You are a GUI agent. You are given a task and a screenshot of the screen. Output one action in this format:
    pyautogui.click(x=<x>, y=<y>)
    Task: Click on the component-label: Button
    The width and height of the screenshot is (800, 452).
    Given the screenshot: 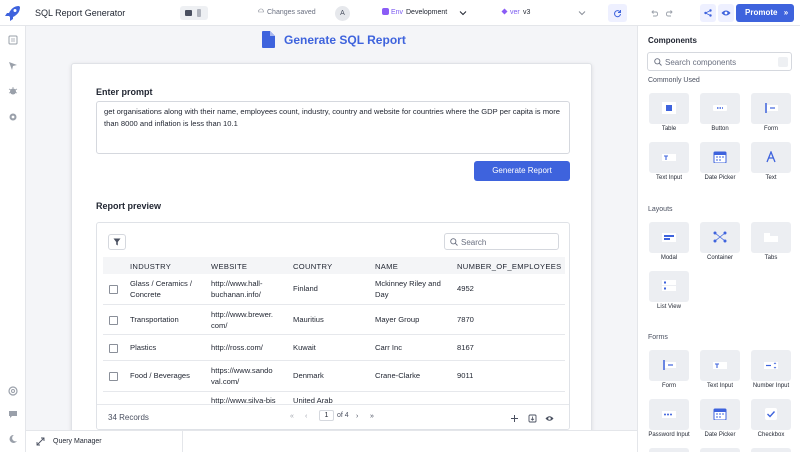 What is the action you would take?
    pyautogui.click(x=720, y=129)
    